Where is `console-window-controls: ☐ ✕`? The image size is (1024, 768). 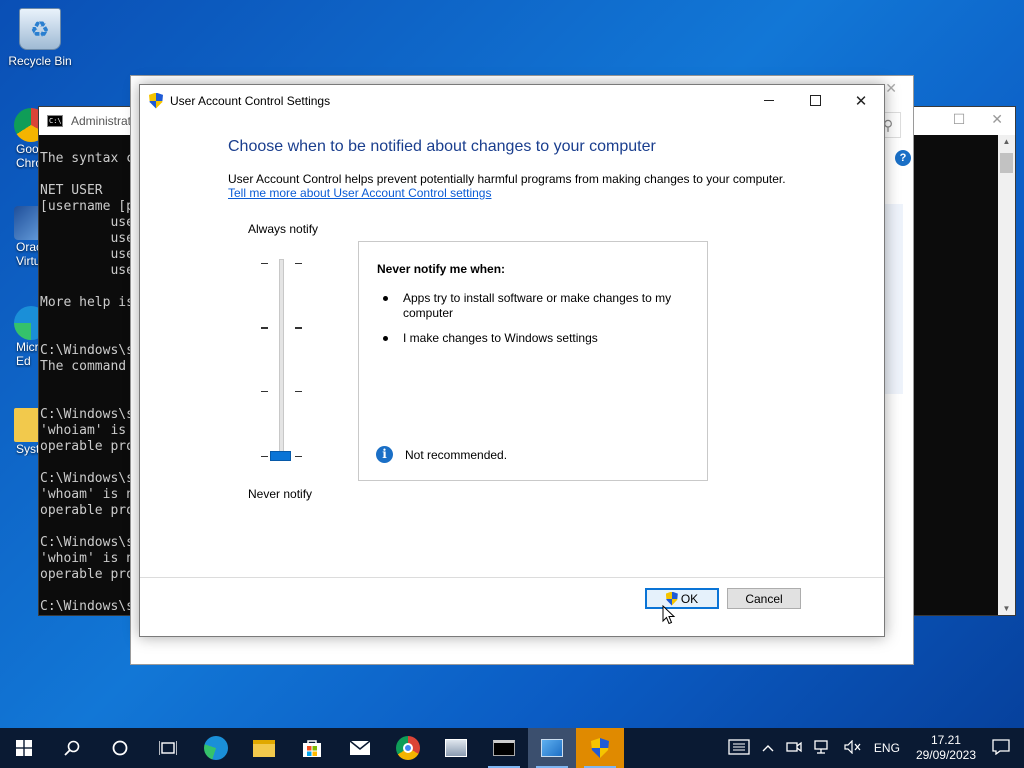 console-window-controls: ☐ ✕ is located at coordinates (978, 119).